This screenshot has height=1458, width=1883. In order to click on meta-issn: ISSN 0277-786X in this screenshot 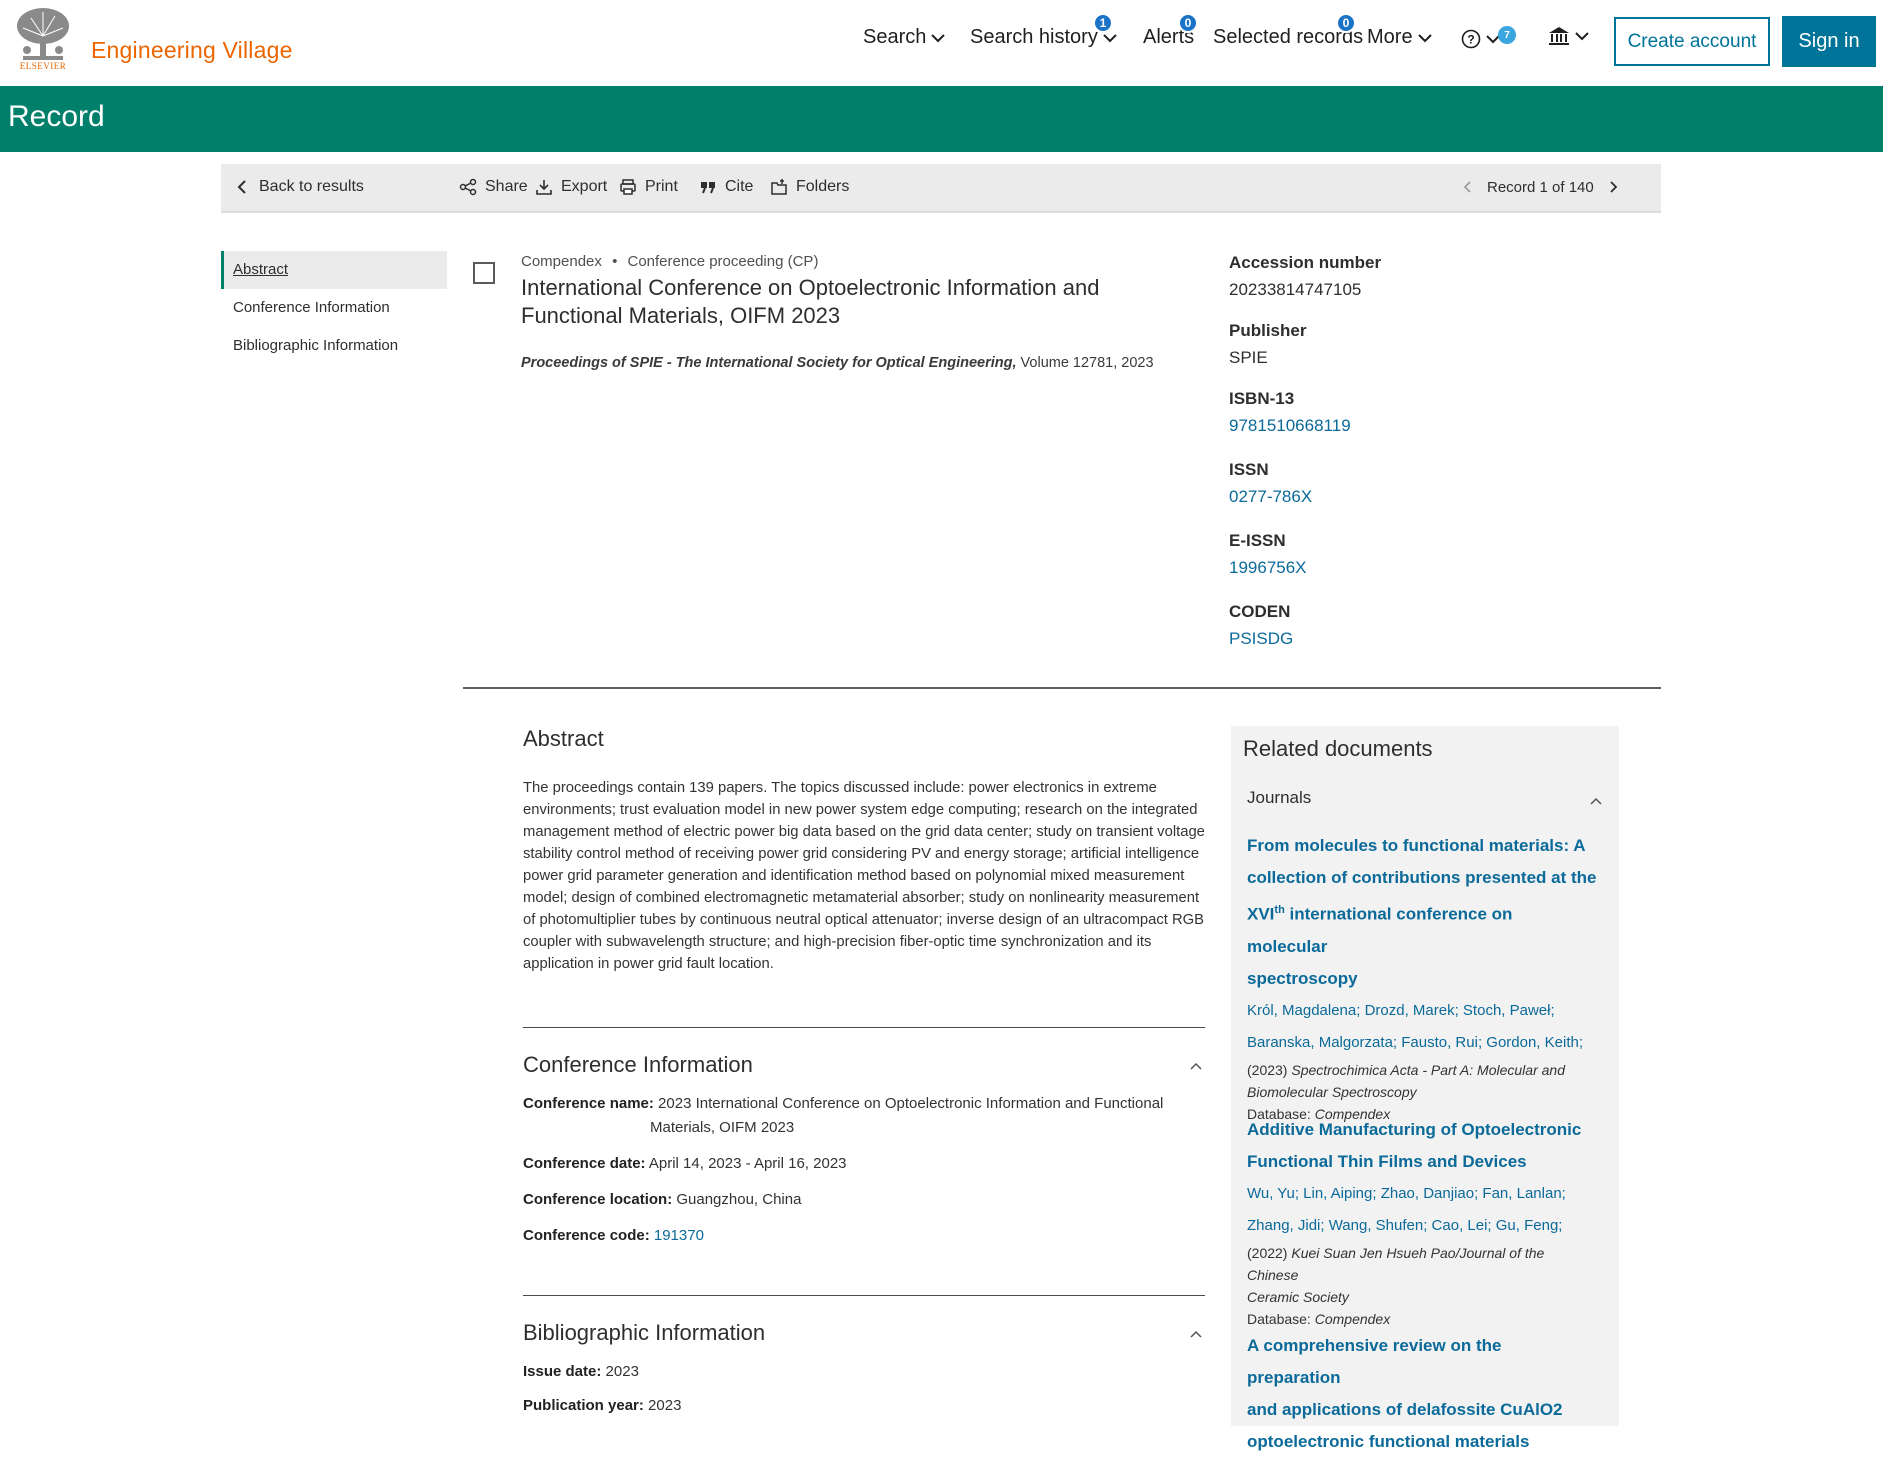, I will do `click(1404, 483)`.